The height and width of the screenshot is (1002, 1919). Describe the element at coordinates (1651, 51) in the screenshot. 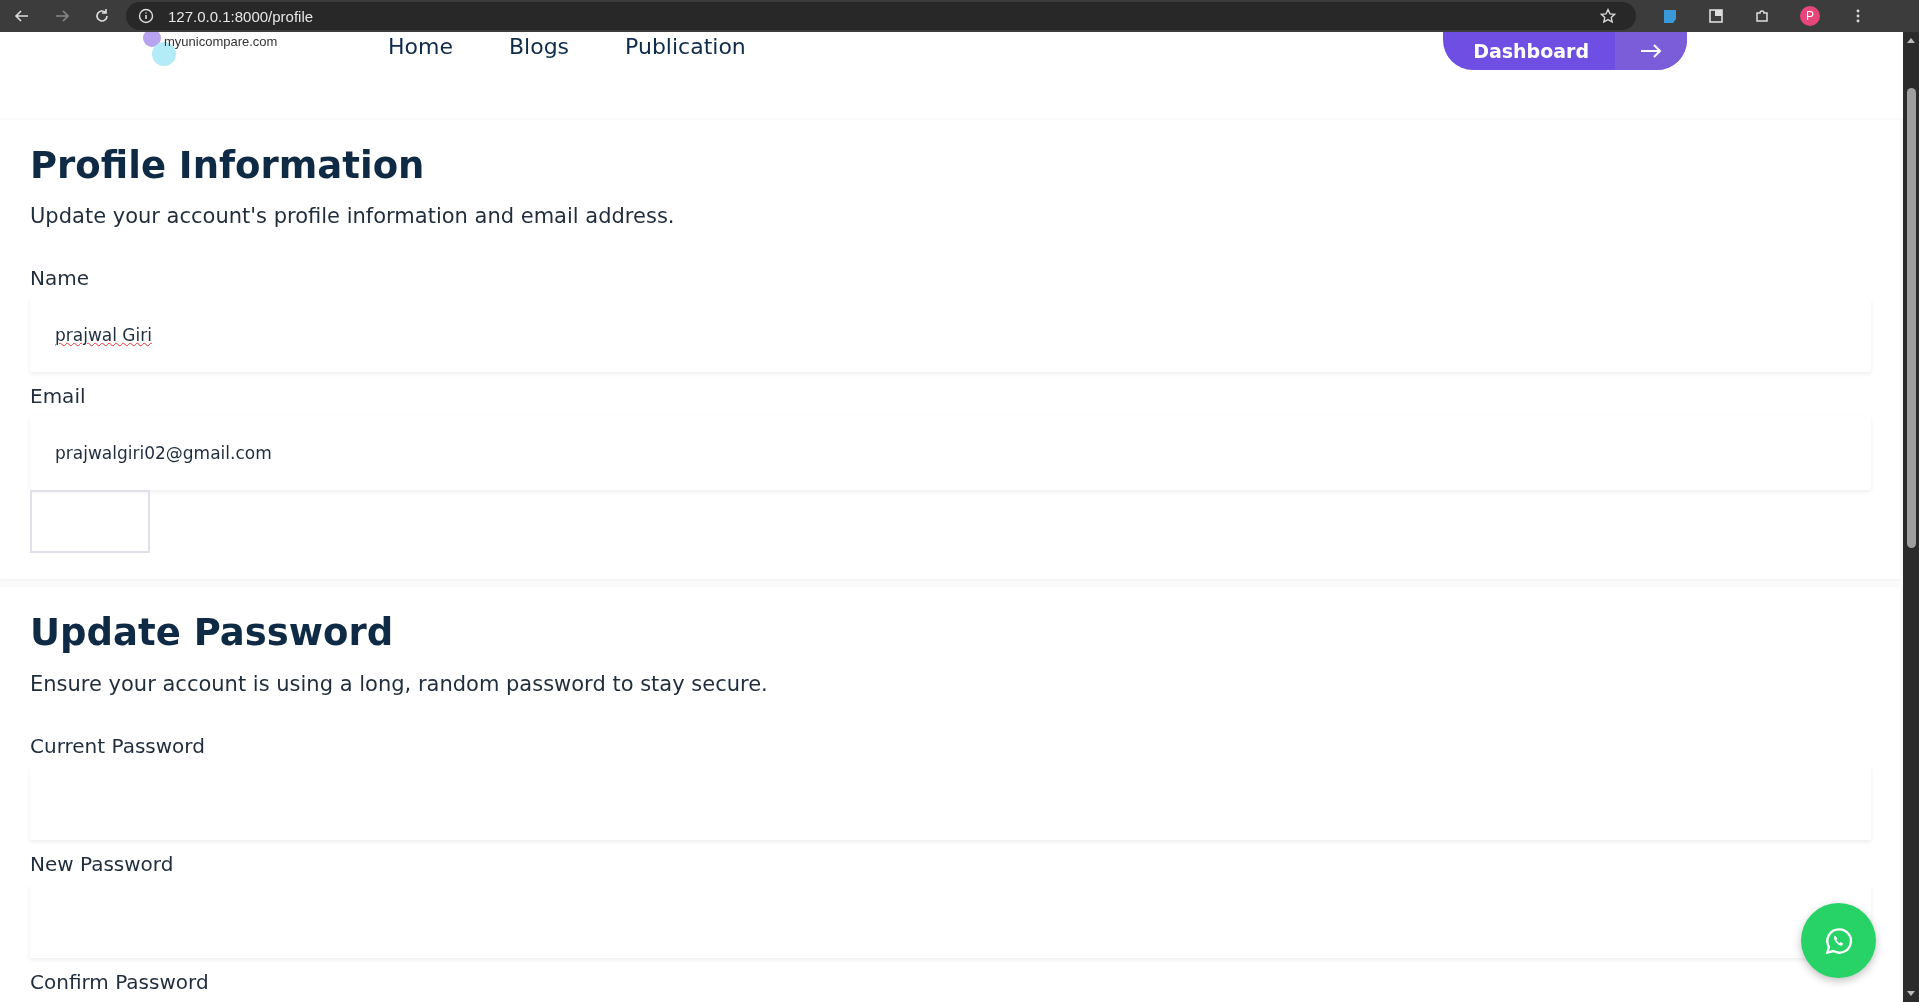

I see `arrow-icon` at that location.